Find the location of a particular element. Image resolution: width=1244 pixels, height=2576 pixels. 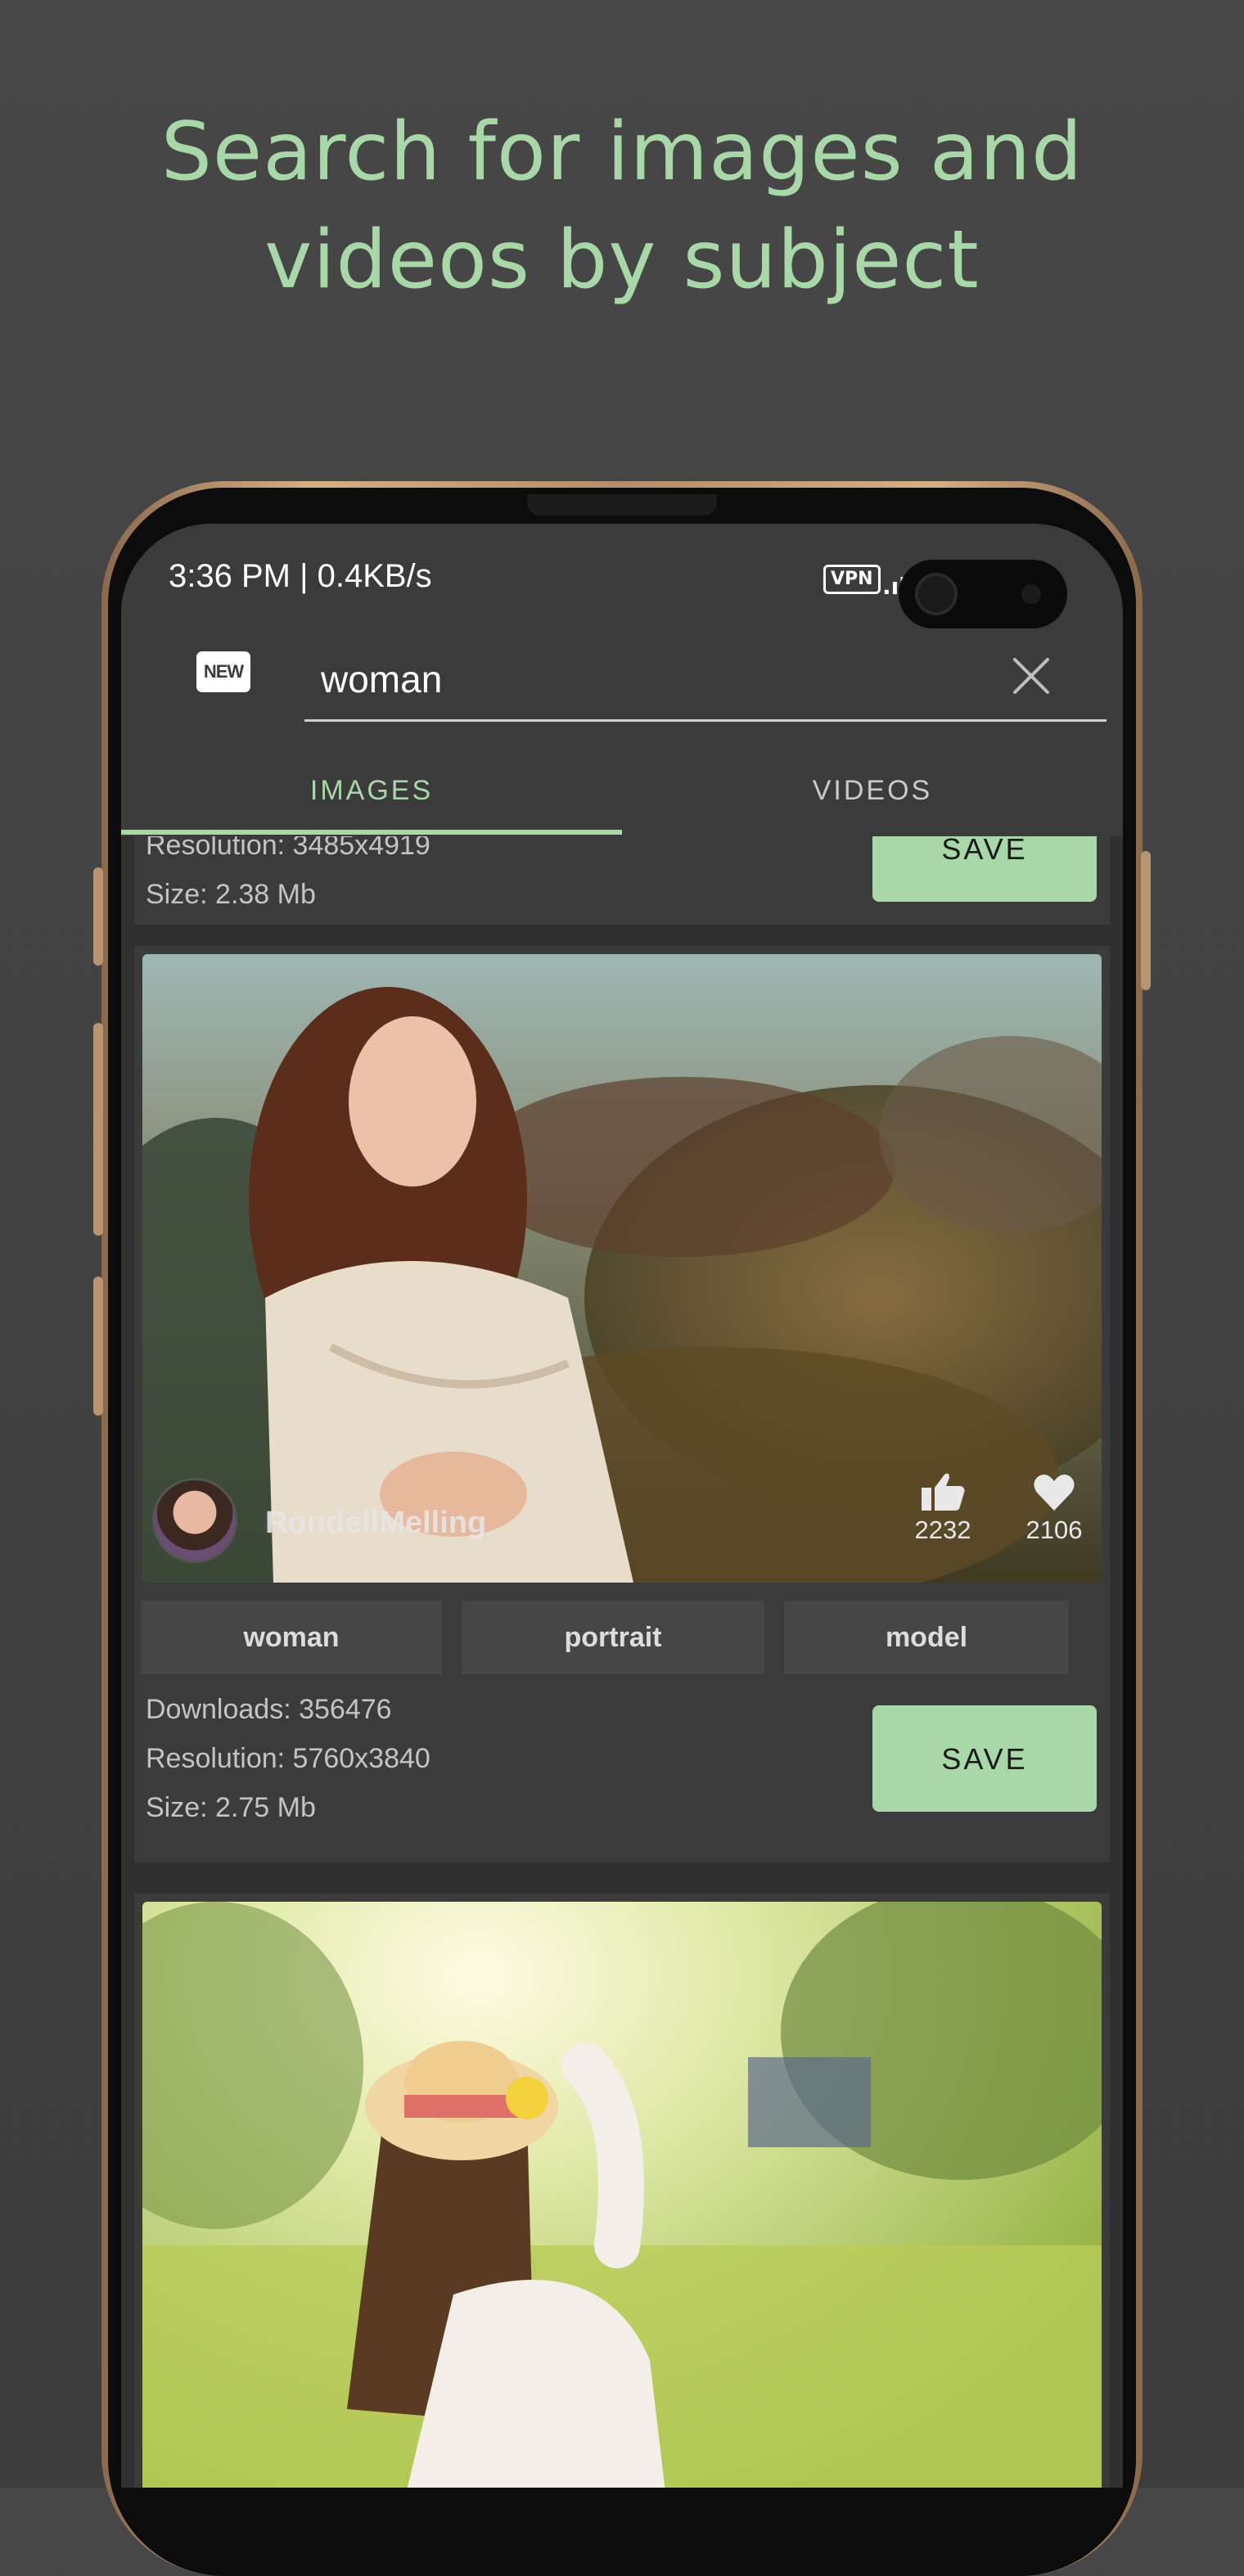

tag-chip: model is located at coordinates (926, 1637).